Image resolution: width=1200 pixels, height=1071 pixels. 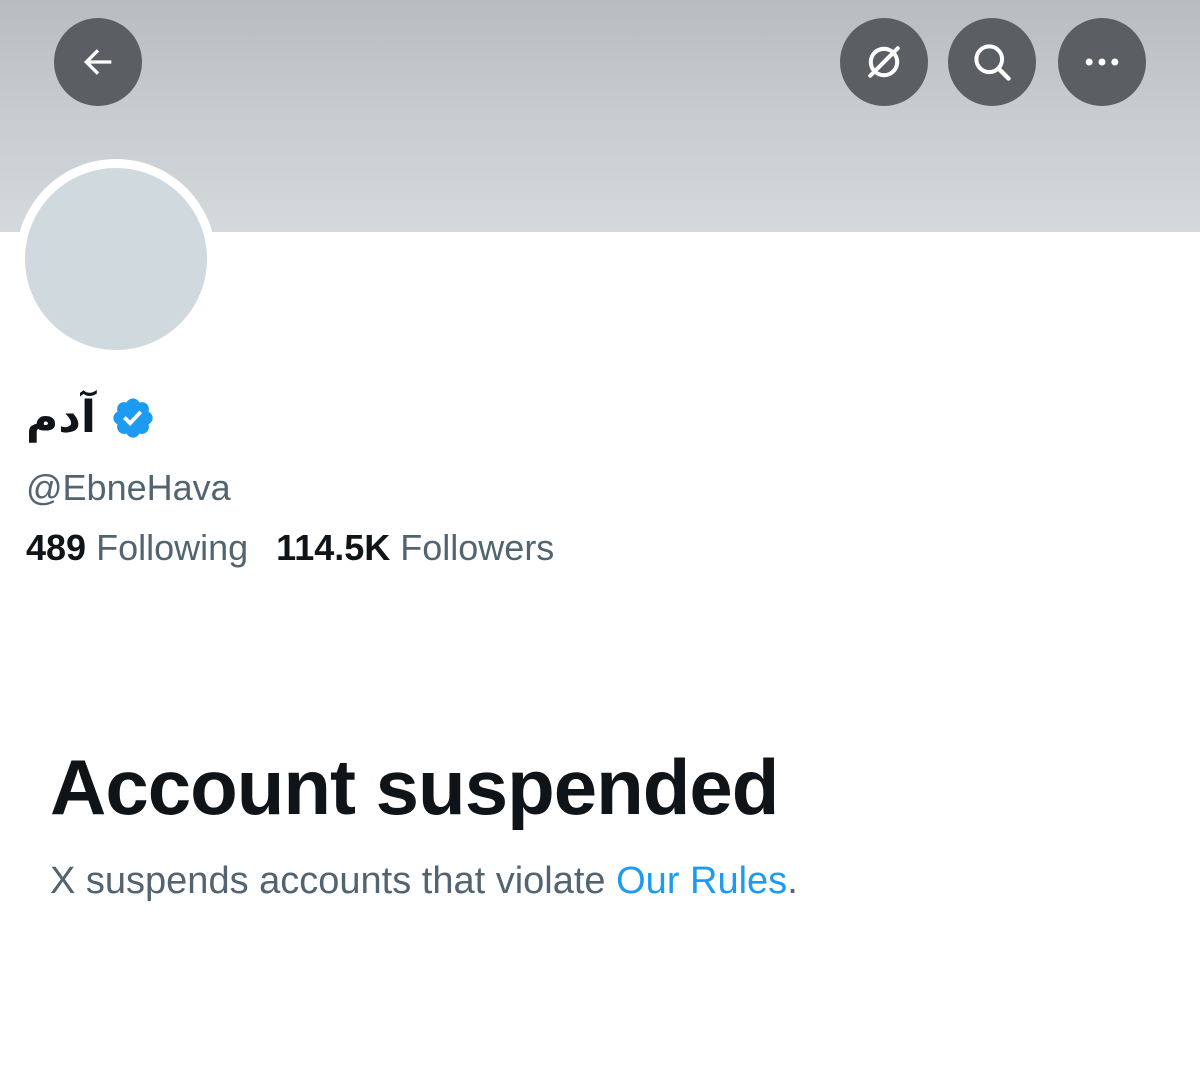 What do you see at coordinates (172, 547) in the screenshot?
I see `following-label: Following` at bounding box center [172, 547].